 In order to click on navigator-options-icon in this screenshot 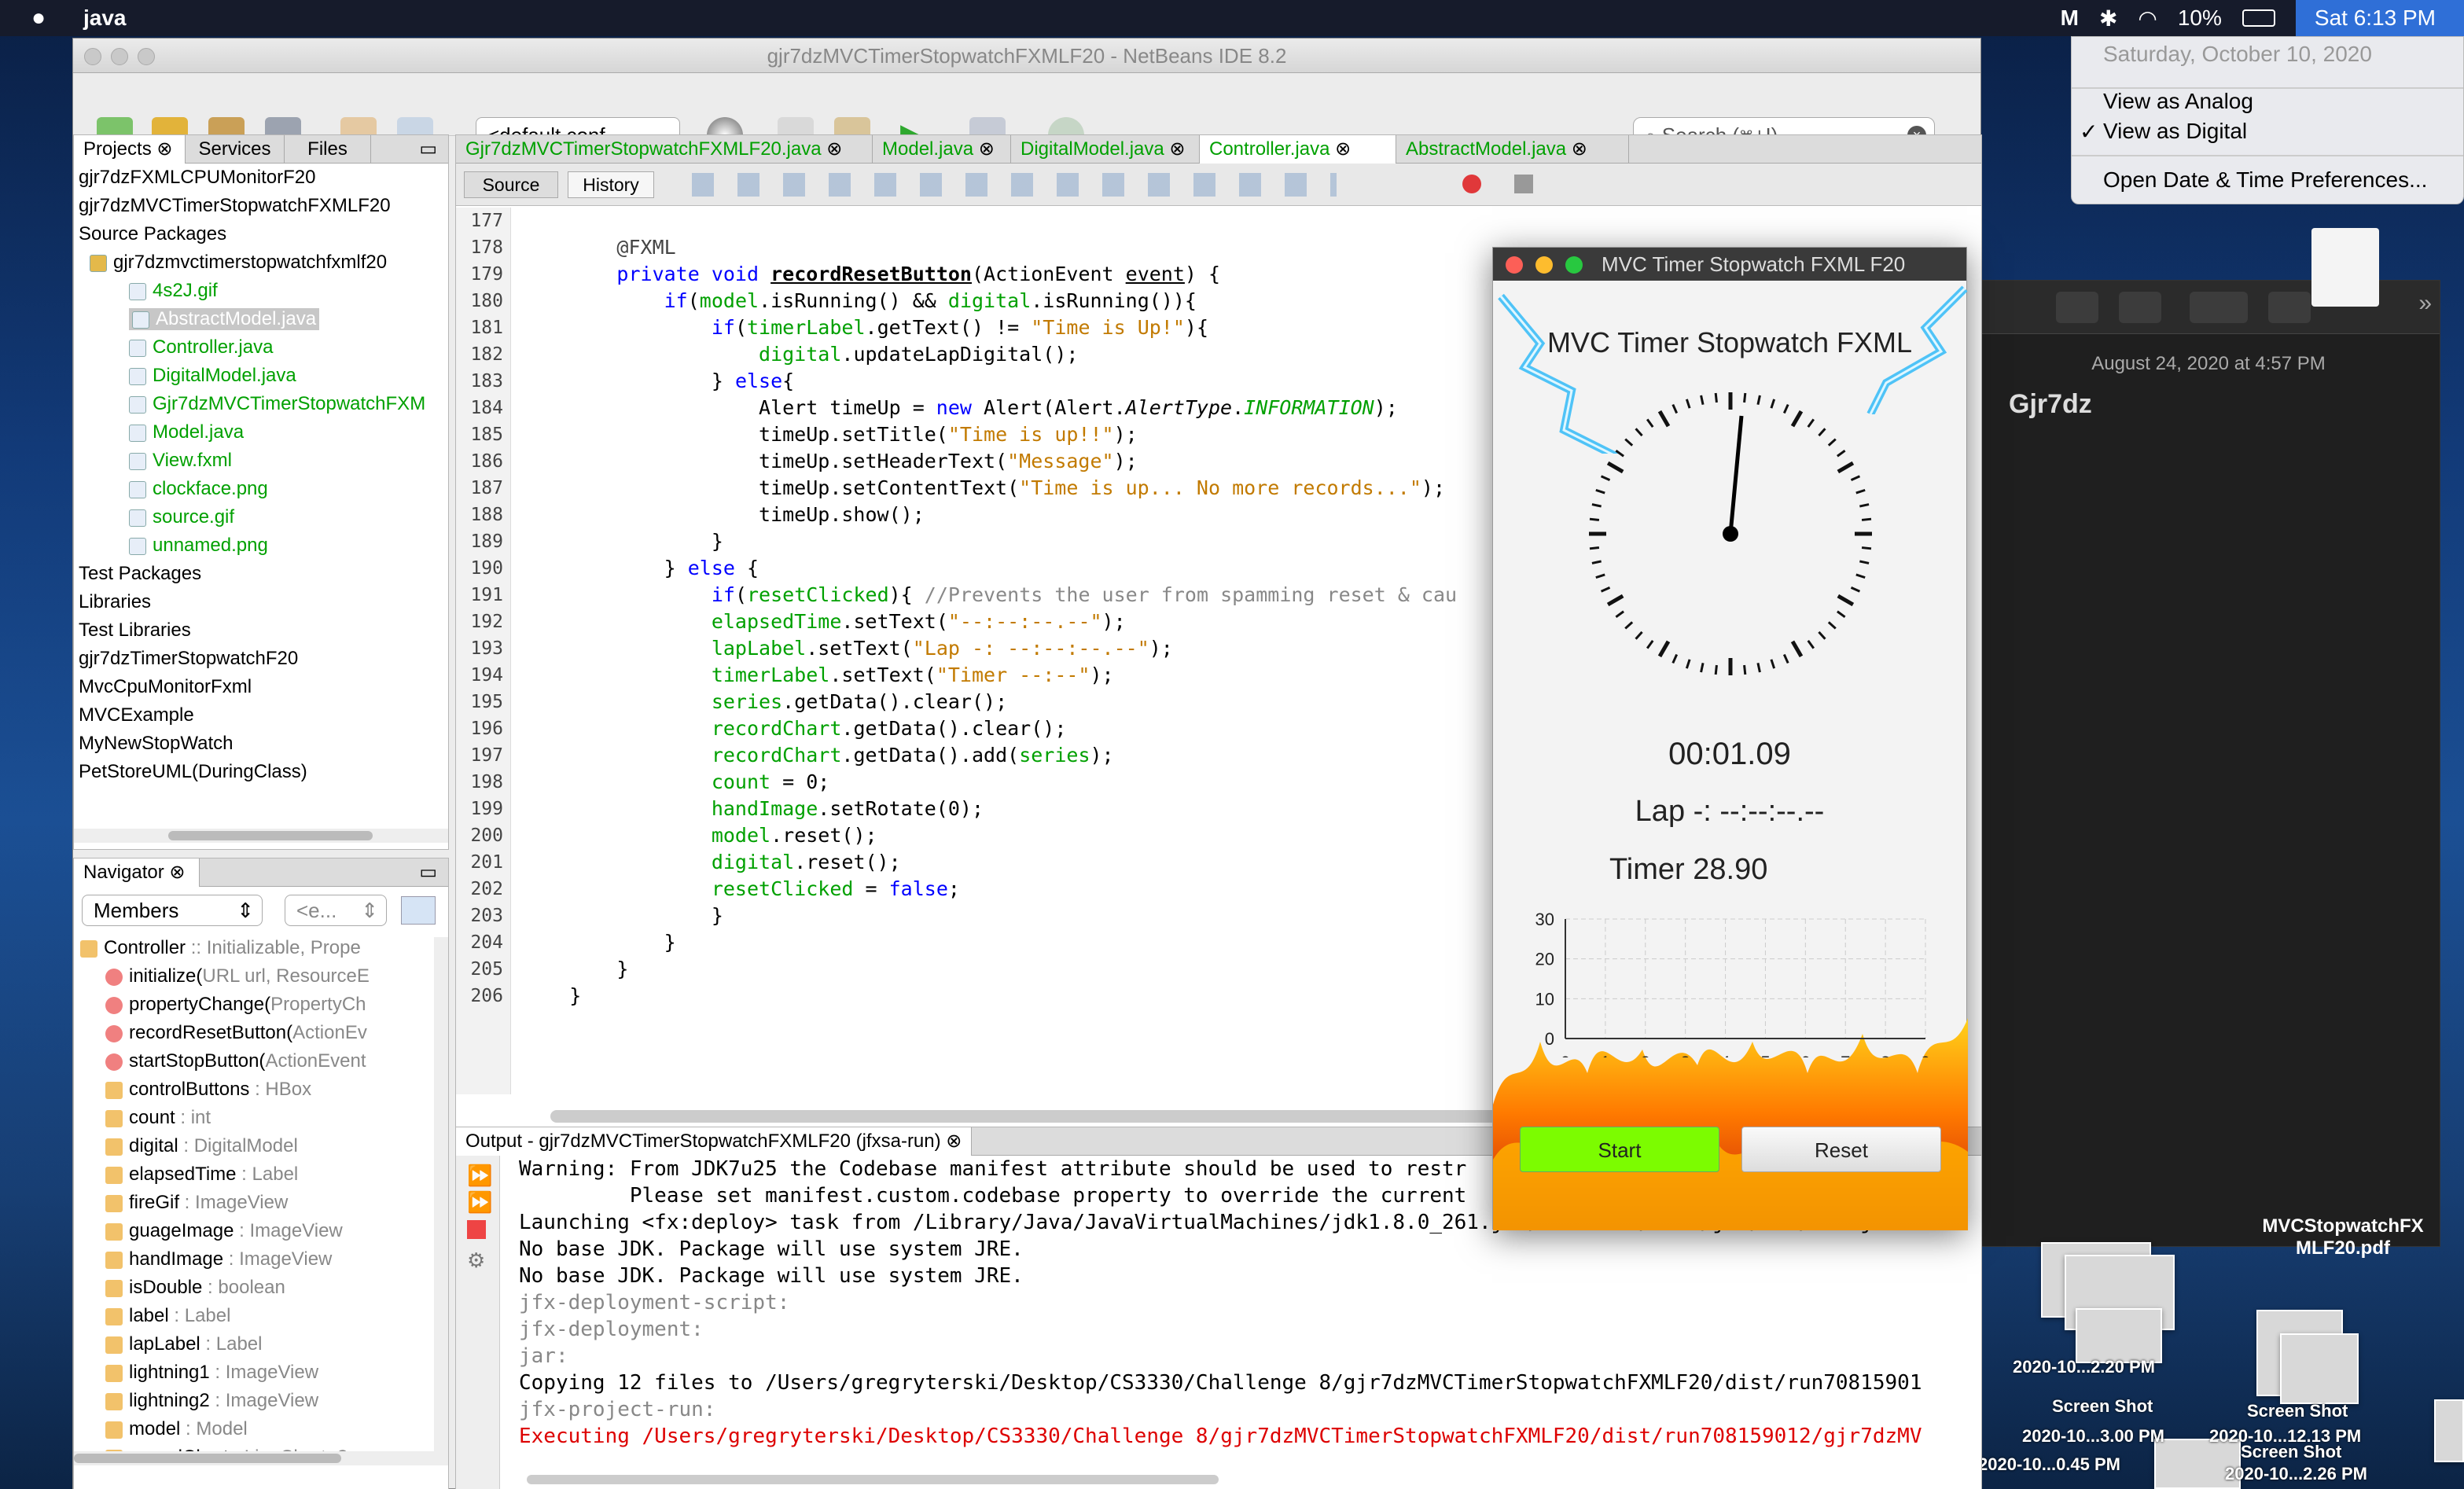, I will do `click(419, 910)`.